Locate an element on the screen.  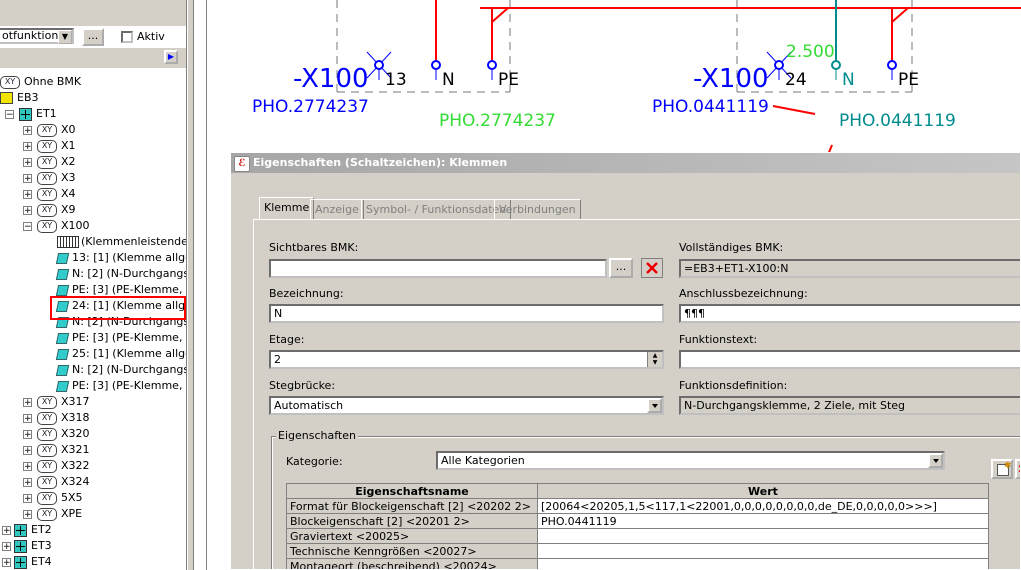
anschlussbezeichnung-label: Anschlussbezeichnung: is located at coordinates (743, 293).